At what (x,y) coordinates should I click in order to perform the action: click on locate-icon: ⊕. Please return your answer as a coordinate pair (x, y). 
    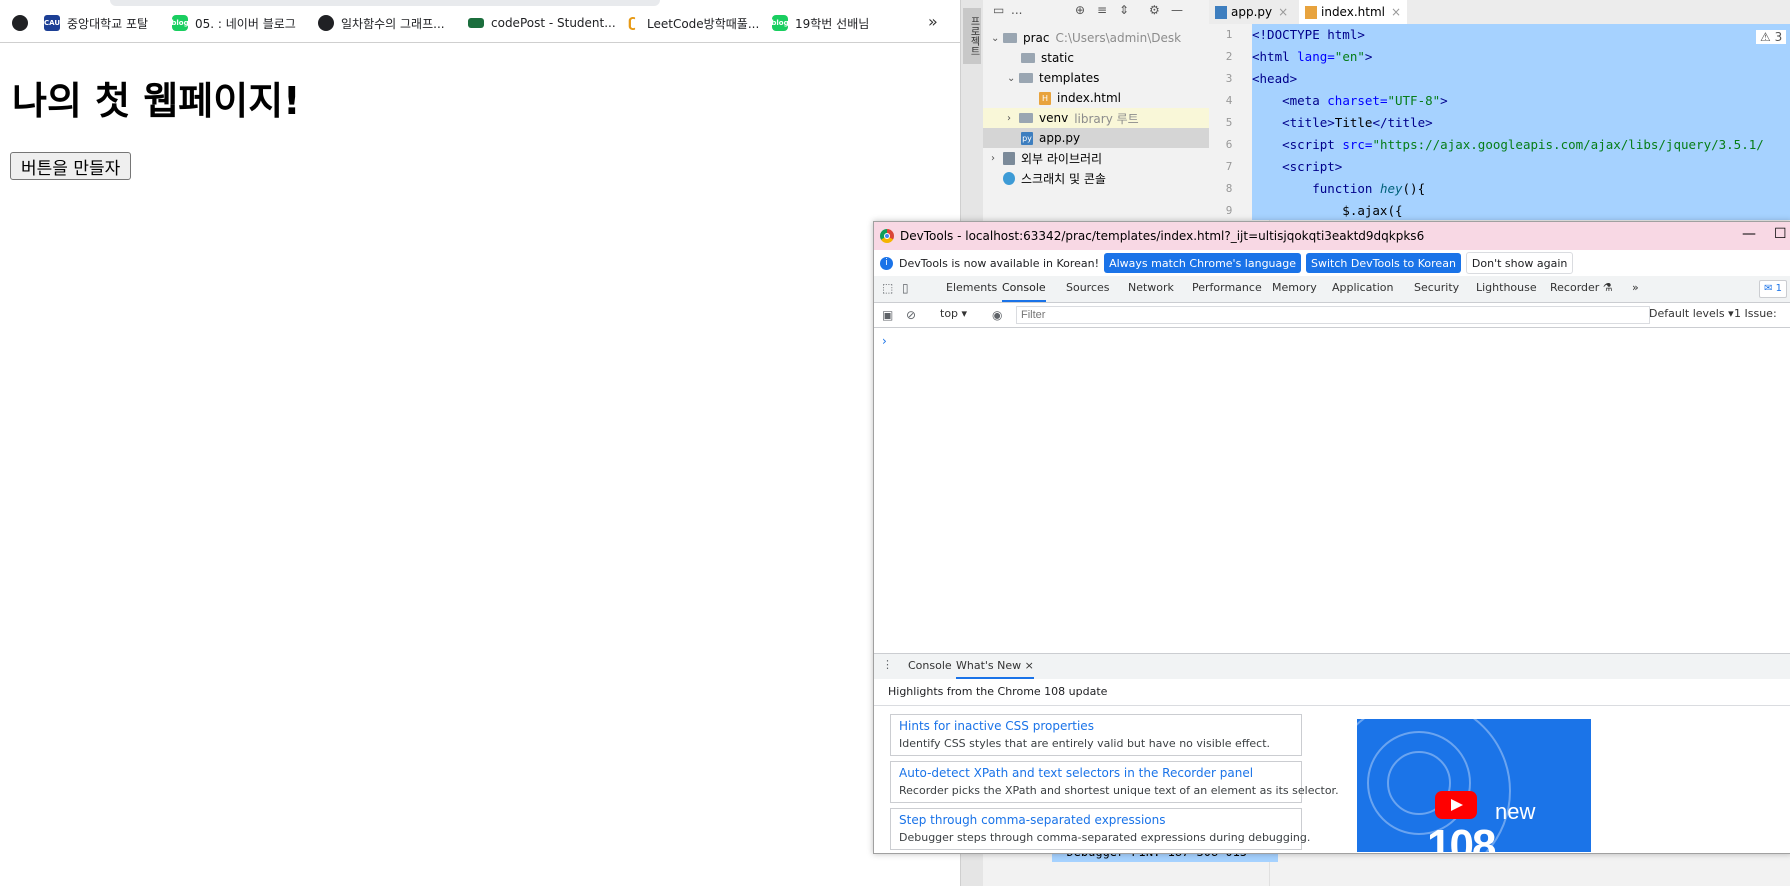
    Looking at the image, I should click on (1080, 10).